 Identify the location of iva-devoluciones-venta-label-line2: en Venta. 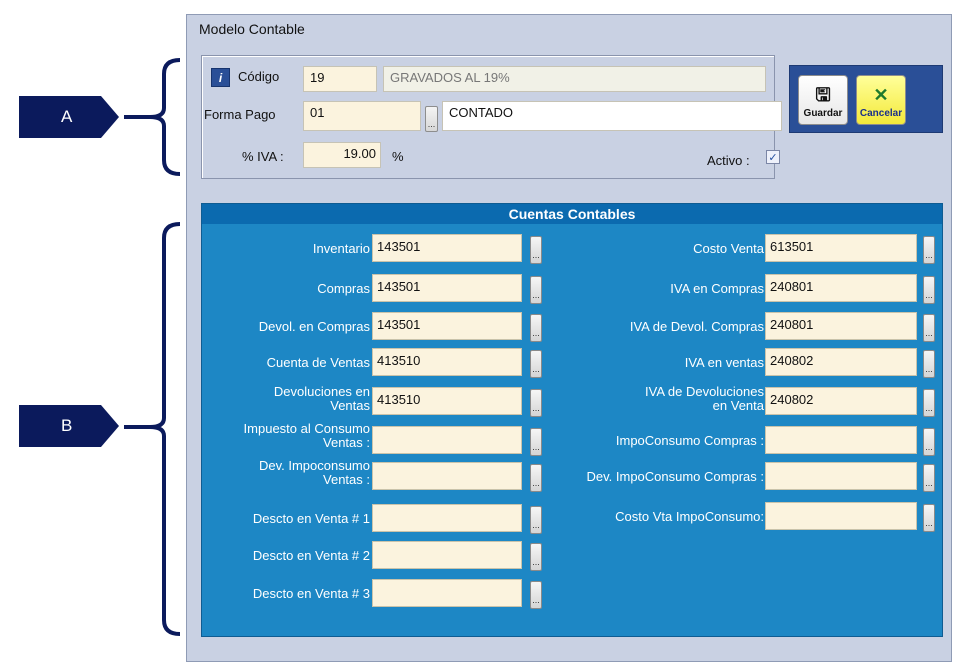
(738, 405).